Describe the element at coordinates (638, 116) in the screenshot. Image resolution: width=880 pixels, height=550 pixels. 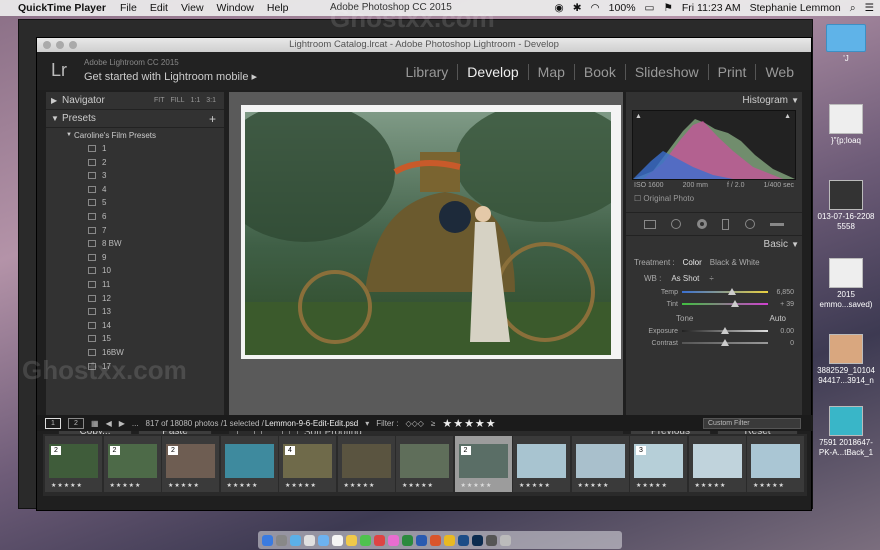
I see `shadow-clipping-icon: ▲` at that location.